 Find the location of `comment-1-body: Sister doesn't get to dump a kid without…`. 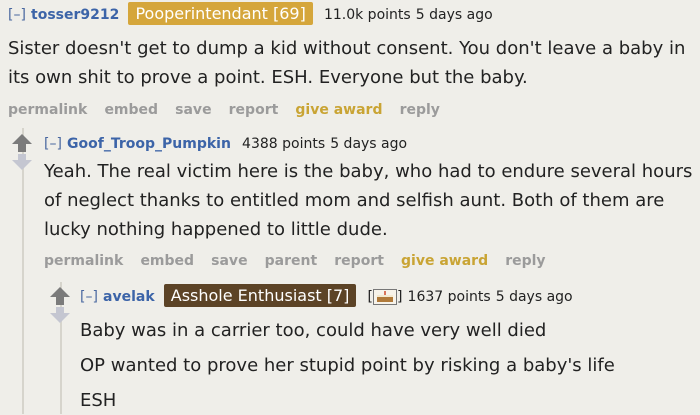

comment-1-body: Sister doesn't get to dump a kid without… is located at coordinates (347, 63).